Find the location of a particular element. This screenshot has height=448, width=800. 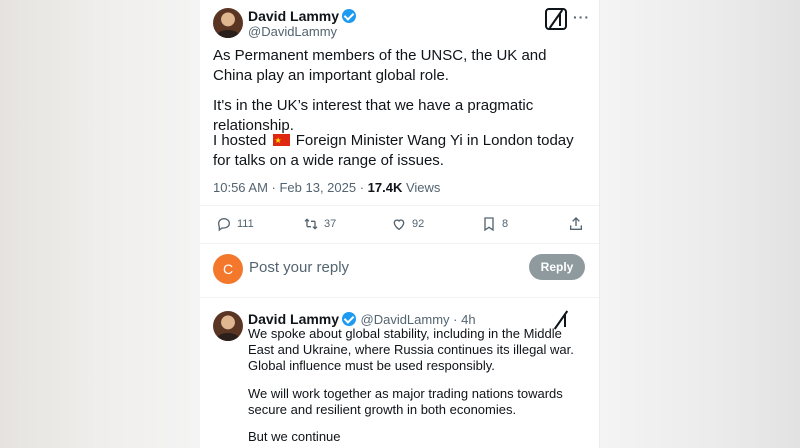

heart-icon is located at coordinates (399, 225).